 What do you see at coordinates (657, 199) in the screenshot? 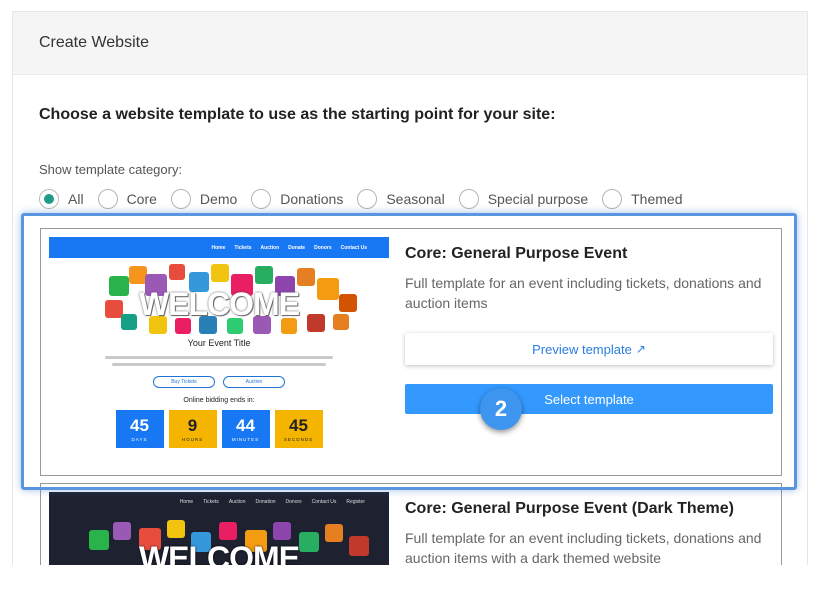
I see `radio-label: Themed` at bounding box center [657, 199].